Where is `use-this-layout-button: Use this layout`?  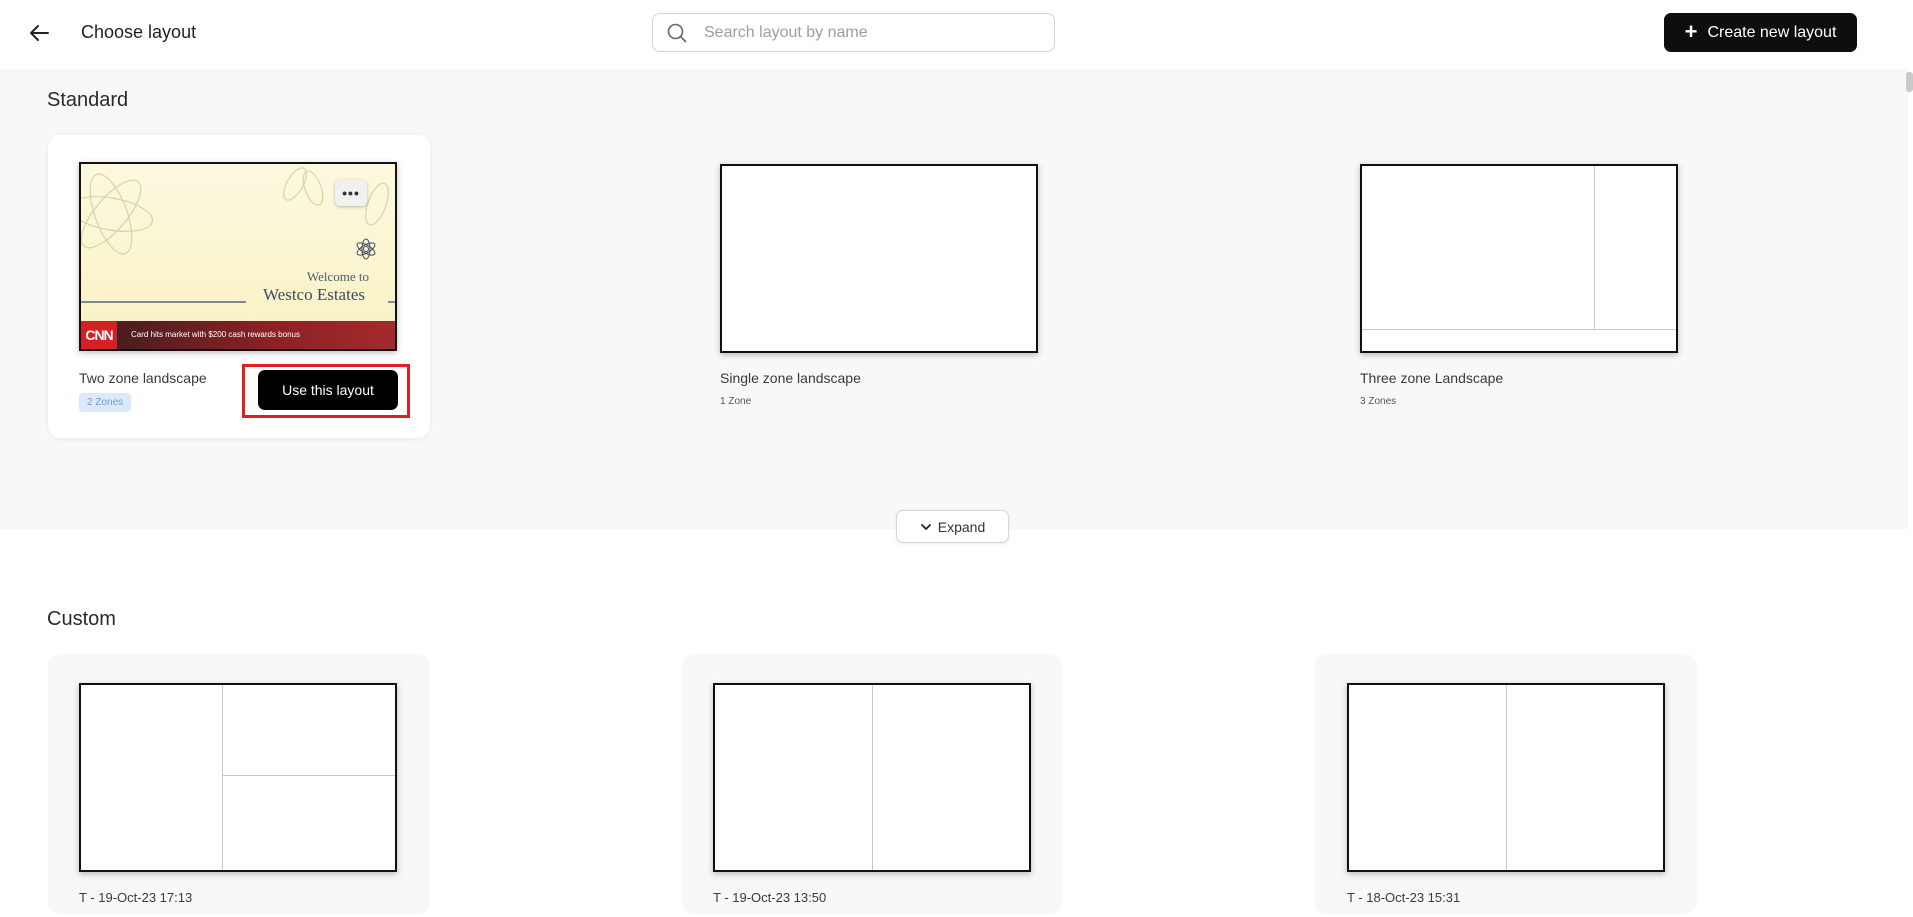
use-this-layout-button: Use this layout is located at coordinates (328, 390).